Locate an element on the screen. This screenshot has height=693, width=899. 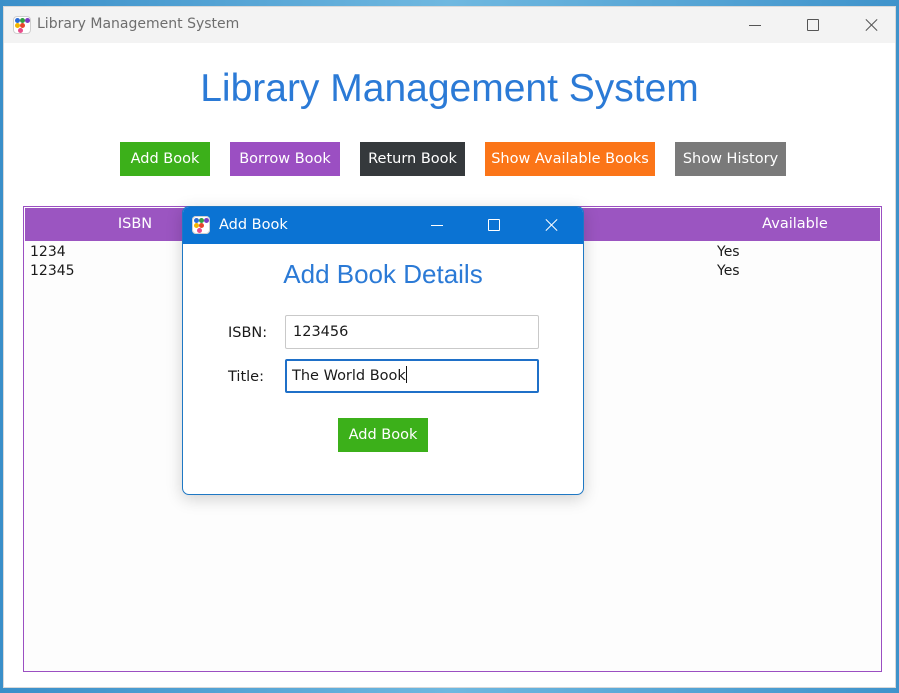
dialog-add-book-button: Add Book is located at coordinates (383, 435).